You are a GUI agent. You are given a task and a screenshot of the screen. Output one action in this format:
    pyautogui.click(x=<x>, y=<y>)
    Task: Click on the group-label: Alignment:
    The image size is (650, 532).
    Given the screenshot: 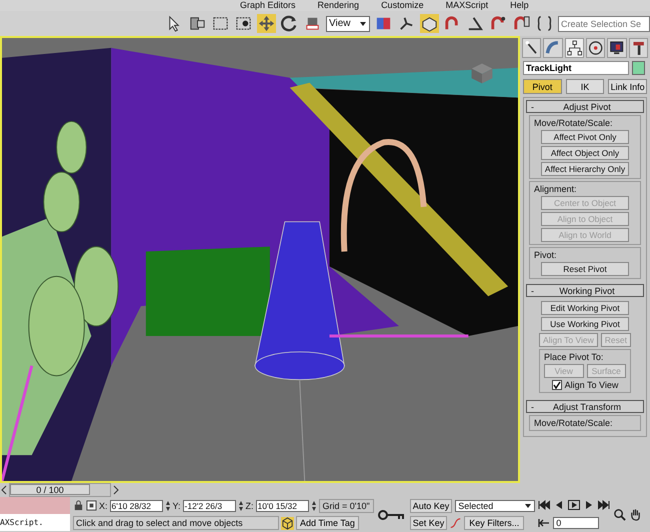 What is the action you would take?
    pyautogui.click(x=556, y=189)
    